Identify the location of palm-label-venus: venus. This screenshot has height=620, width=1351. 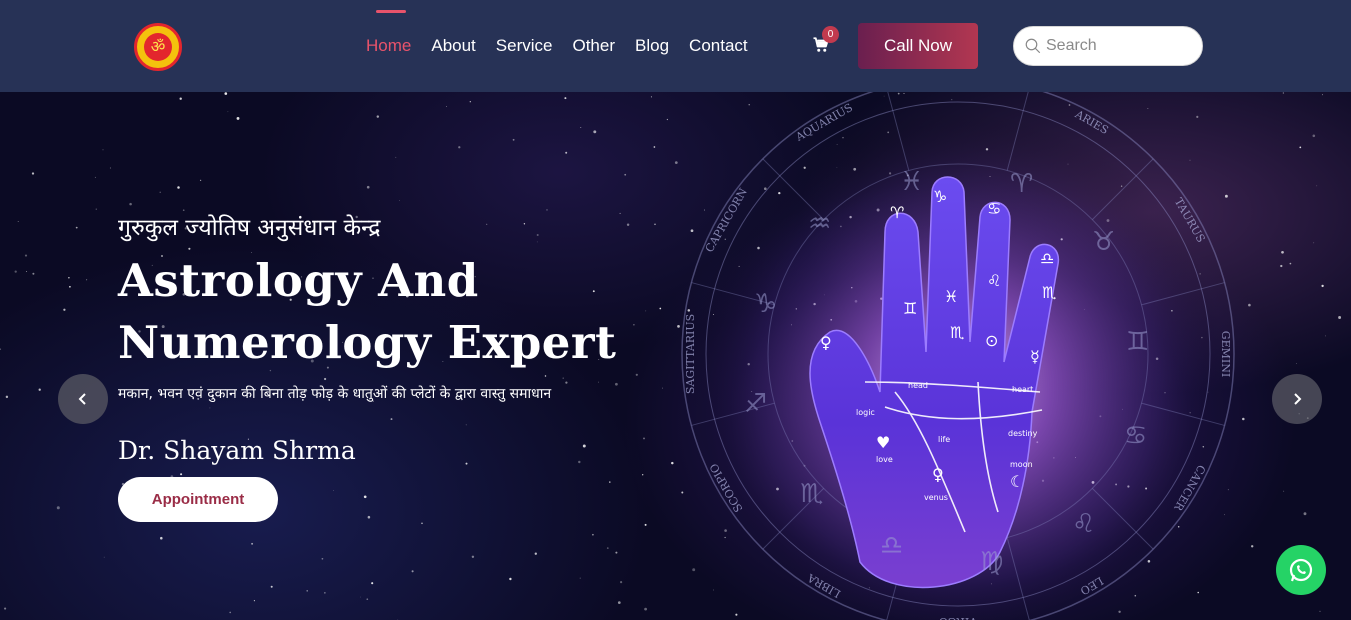
(936, 497).